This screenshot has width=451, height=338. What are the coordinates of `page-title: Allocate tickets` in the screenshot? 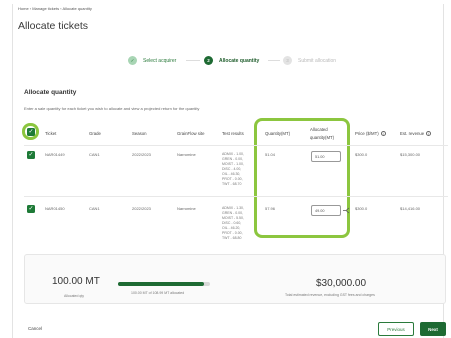 It's located at (53, 26).